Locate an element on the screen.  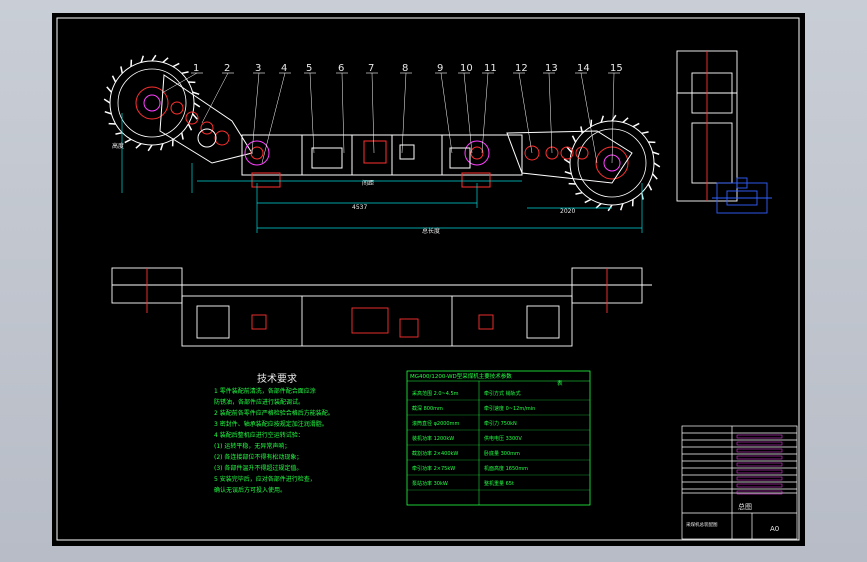
tech-req-line: 1 零件装配前清洗，各部件配合面应涂 is located at coordinates (265, 391).